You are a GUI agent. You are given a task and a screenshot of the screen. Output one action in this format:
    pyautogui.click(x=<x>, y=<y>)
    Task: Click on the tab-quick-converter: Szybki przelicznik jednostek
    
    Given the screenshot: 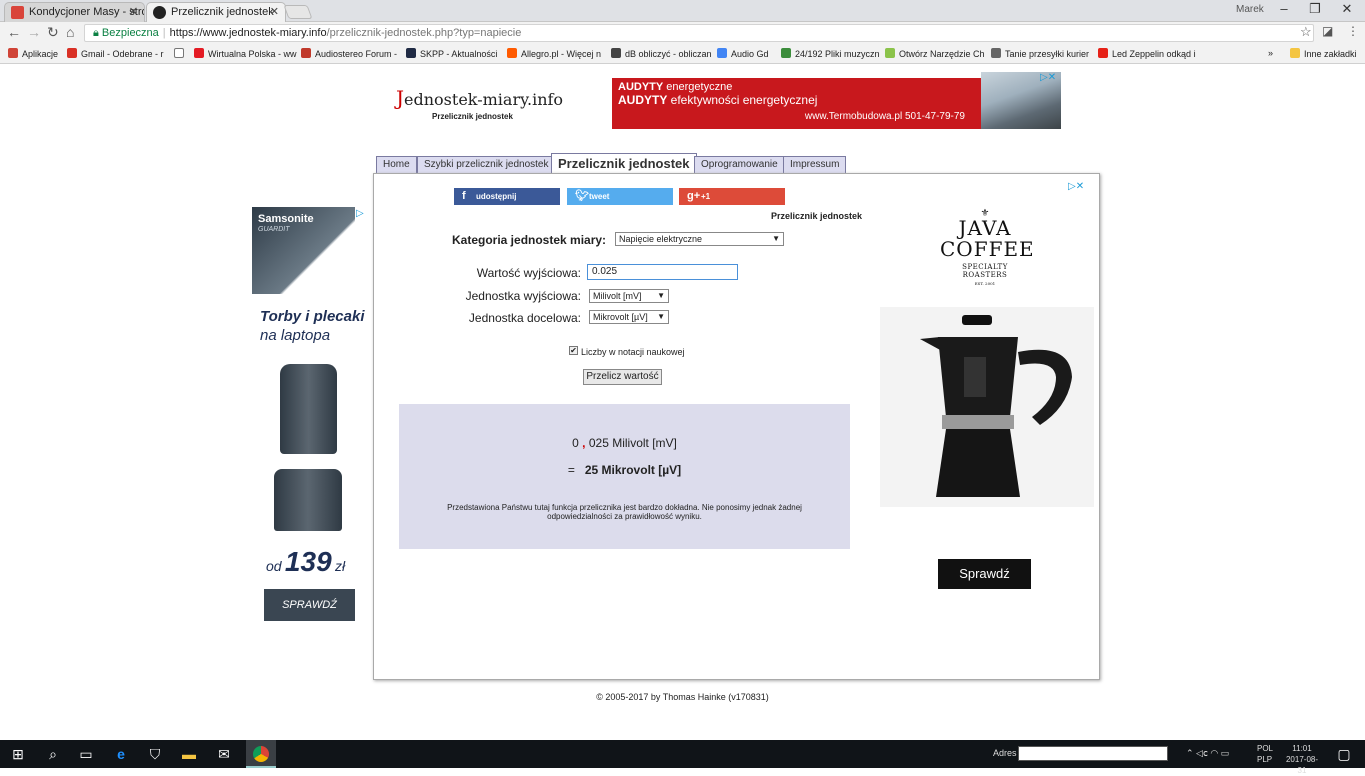 What is the action you would take?
    pyautogui.click(x=486, y=165)
    